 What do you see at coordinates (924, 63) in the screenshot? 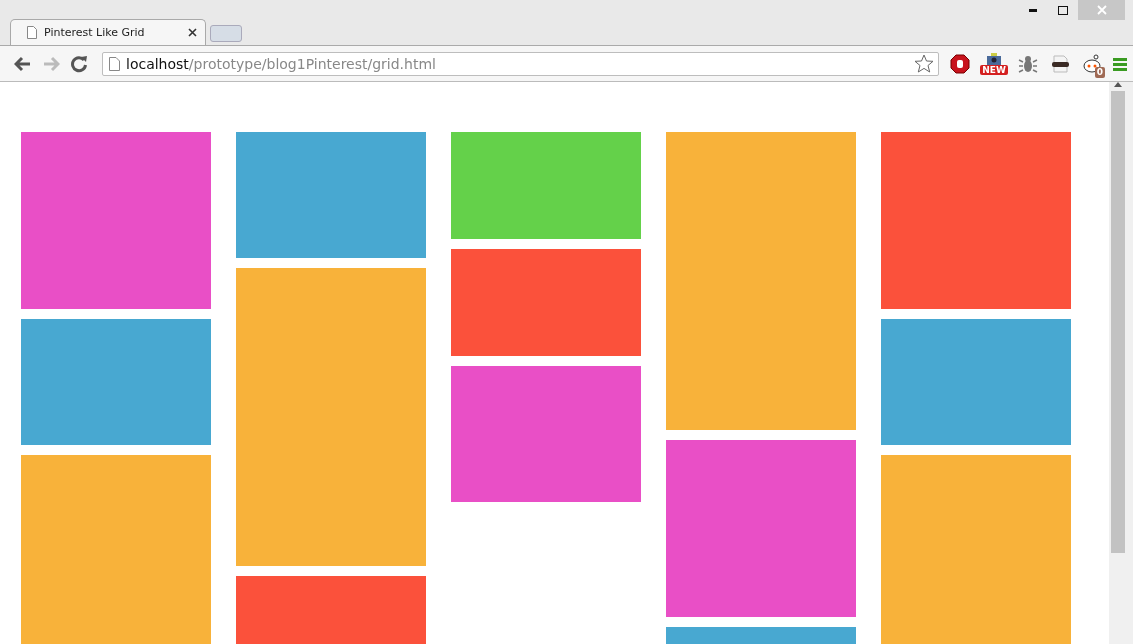
I see `star-icon` at bounding box center [924, 63].